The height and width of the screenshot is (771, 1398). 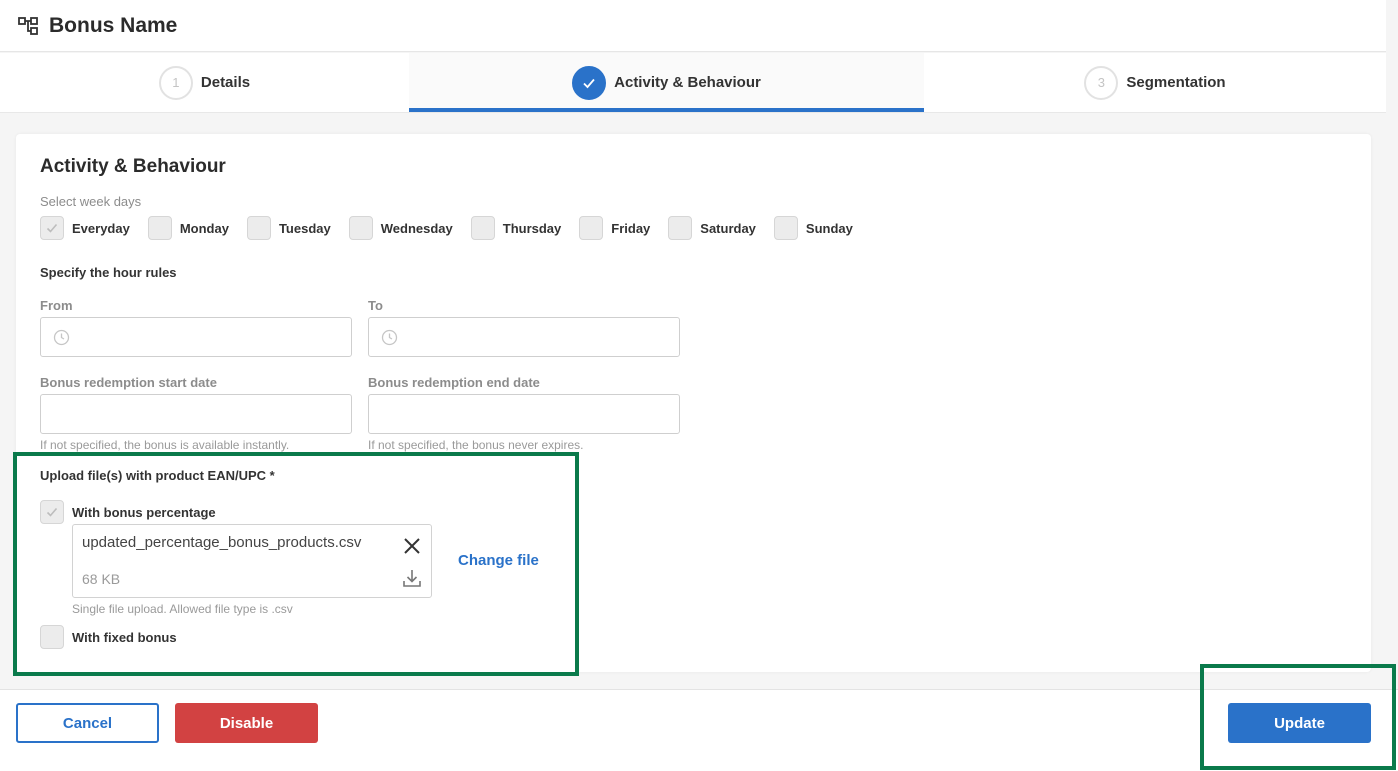 What do you see at coordinates (144, 512) in the screenshot?
I see `option-label: With bonus percentage` at bounding box center [144, 512].